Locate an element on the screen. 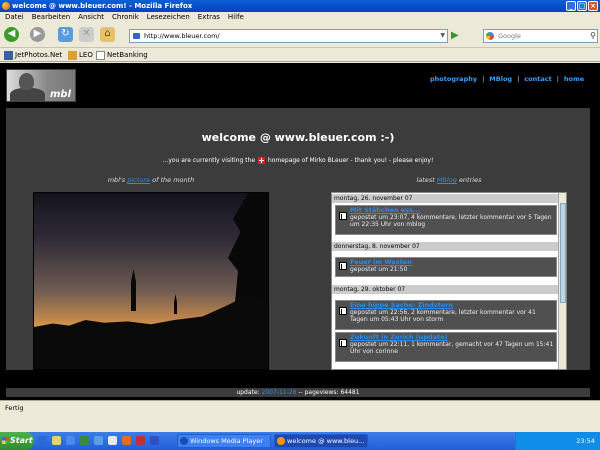 The height and width of the screenshot is (450, 600). pageviews-value: 64481 is located at coordinates (350, 392).